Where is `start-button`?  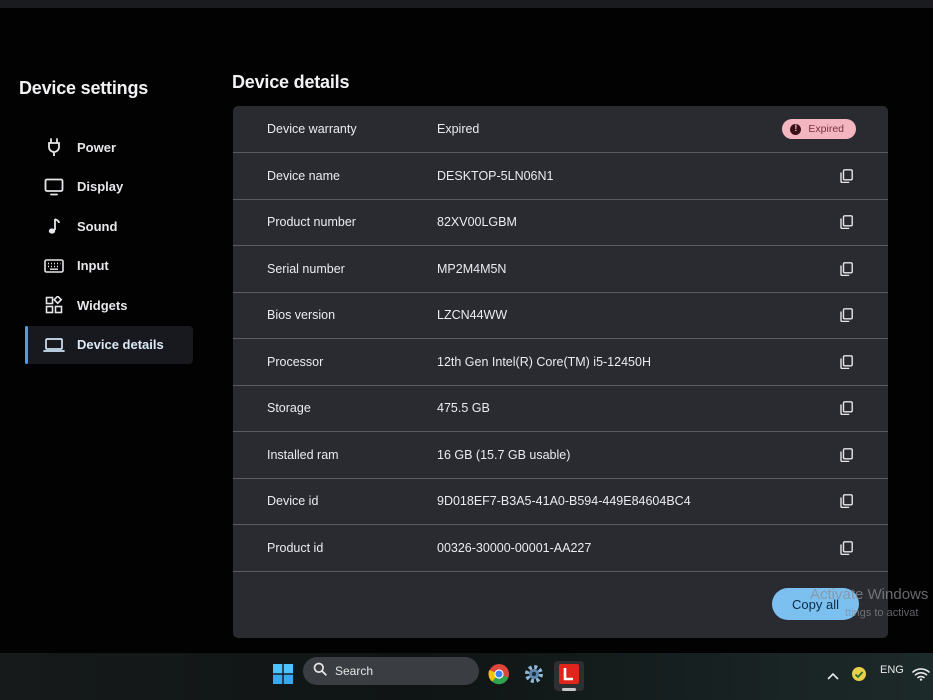 start-button is located at coordinates (283, 676).